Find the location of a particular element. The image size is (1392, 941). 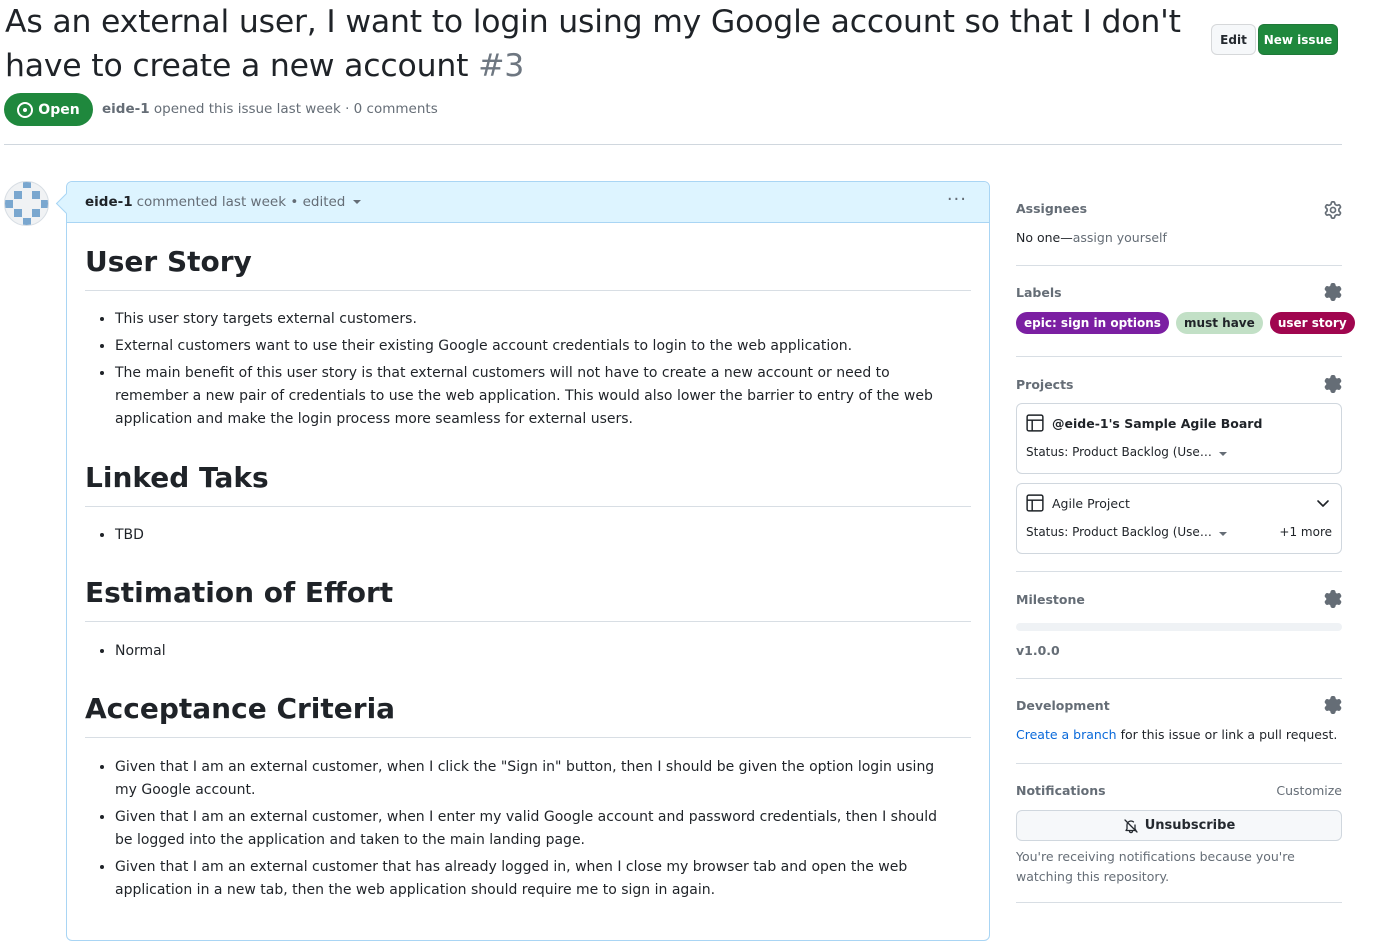

header-divider is located at coordinates (673, 144).